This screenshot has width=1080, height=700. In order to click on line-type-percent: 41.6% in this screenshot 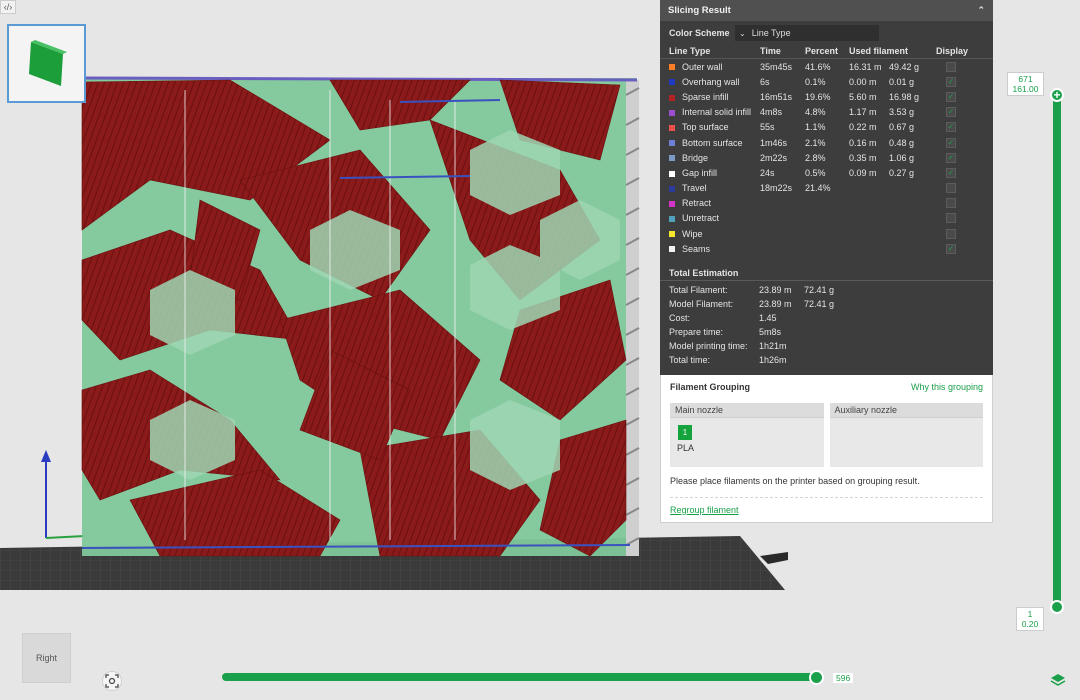, I will do `click(818, 66)`.